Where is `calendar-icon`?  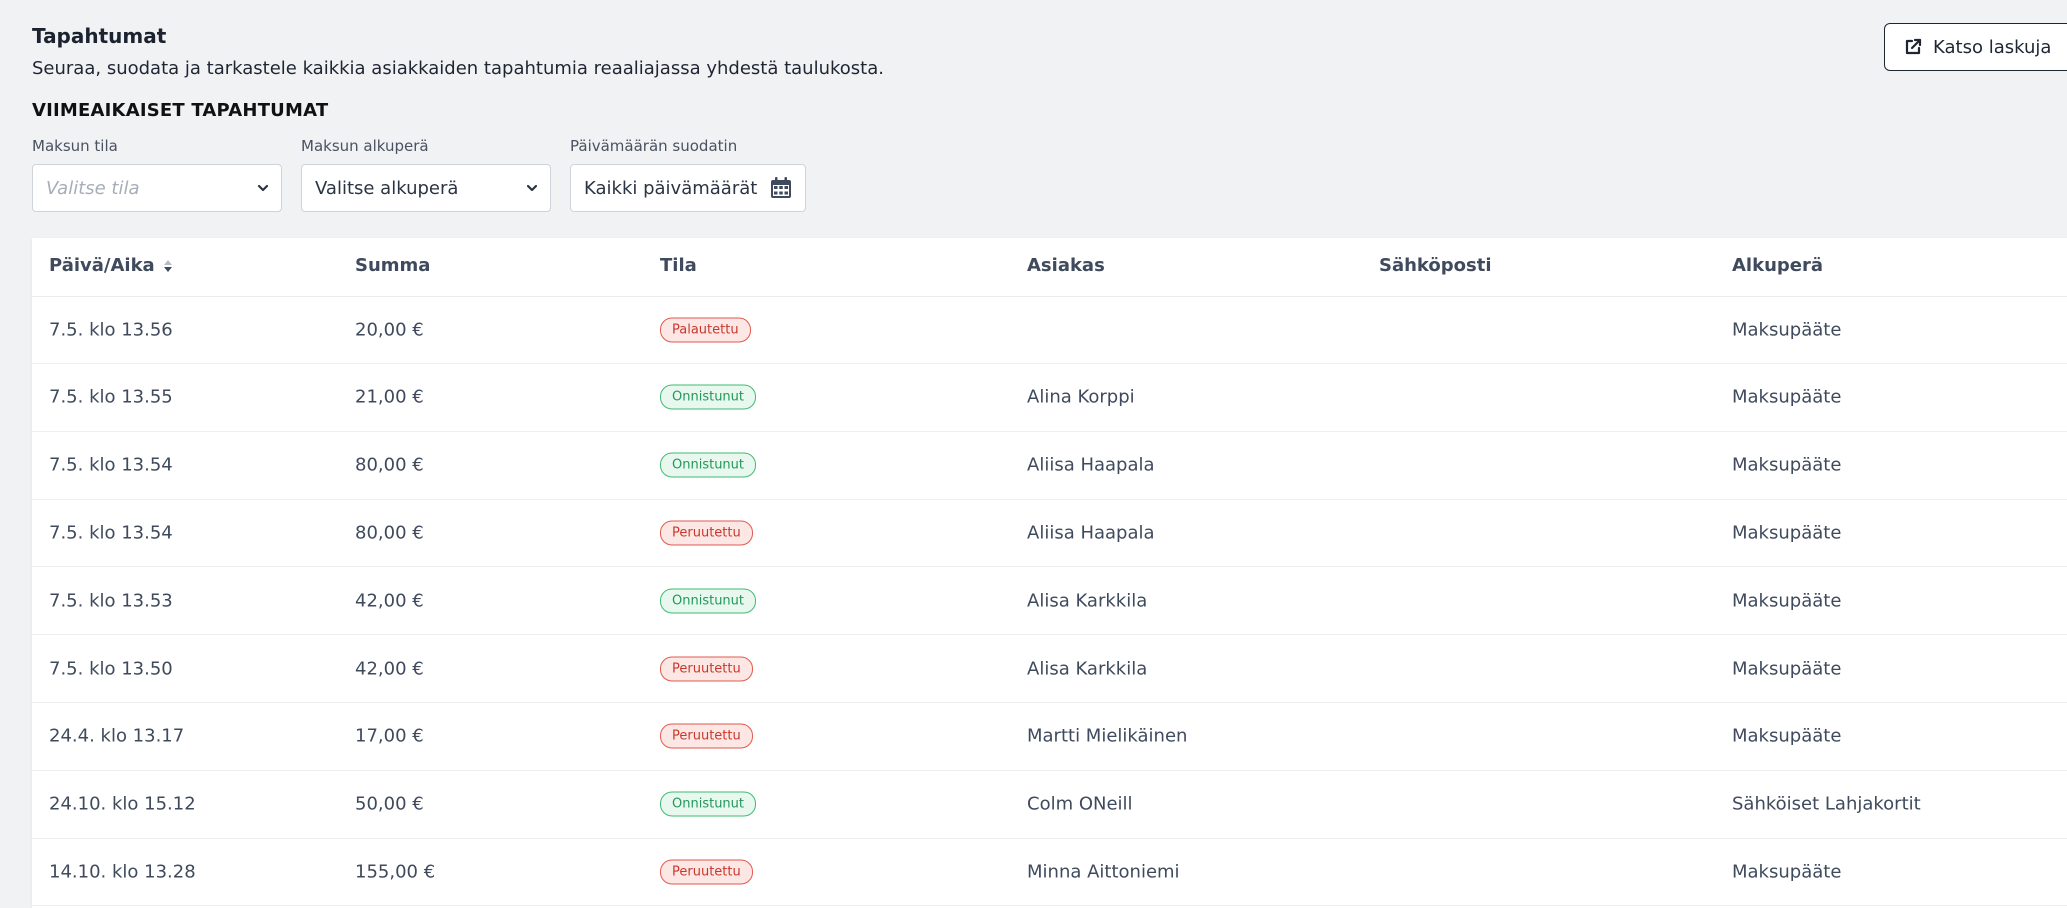 calendar-icon is located at coordinates (781, 187).